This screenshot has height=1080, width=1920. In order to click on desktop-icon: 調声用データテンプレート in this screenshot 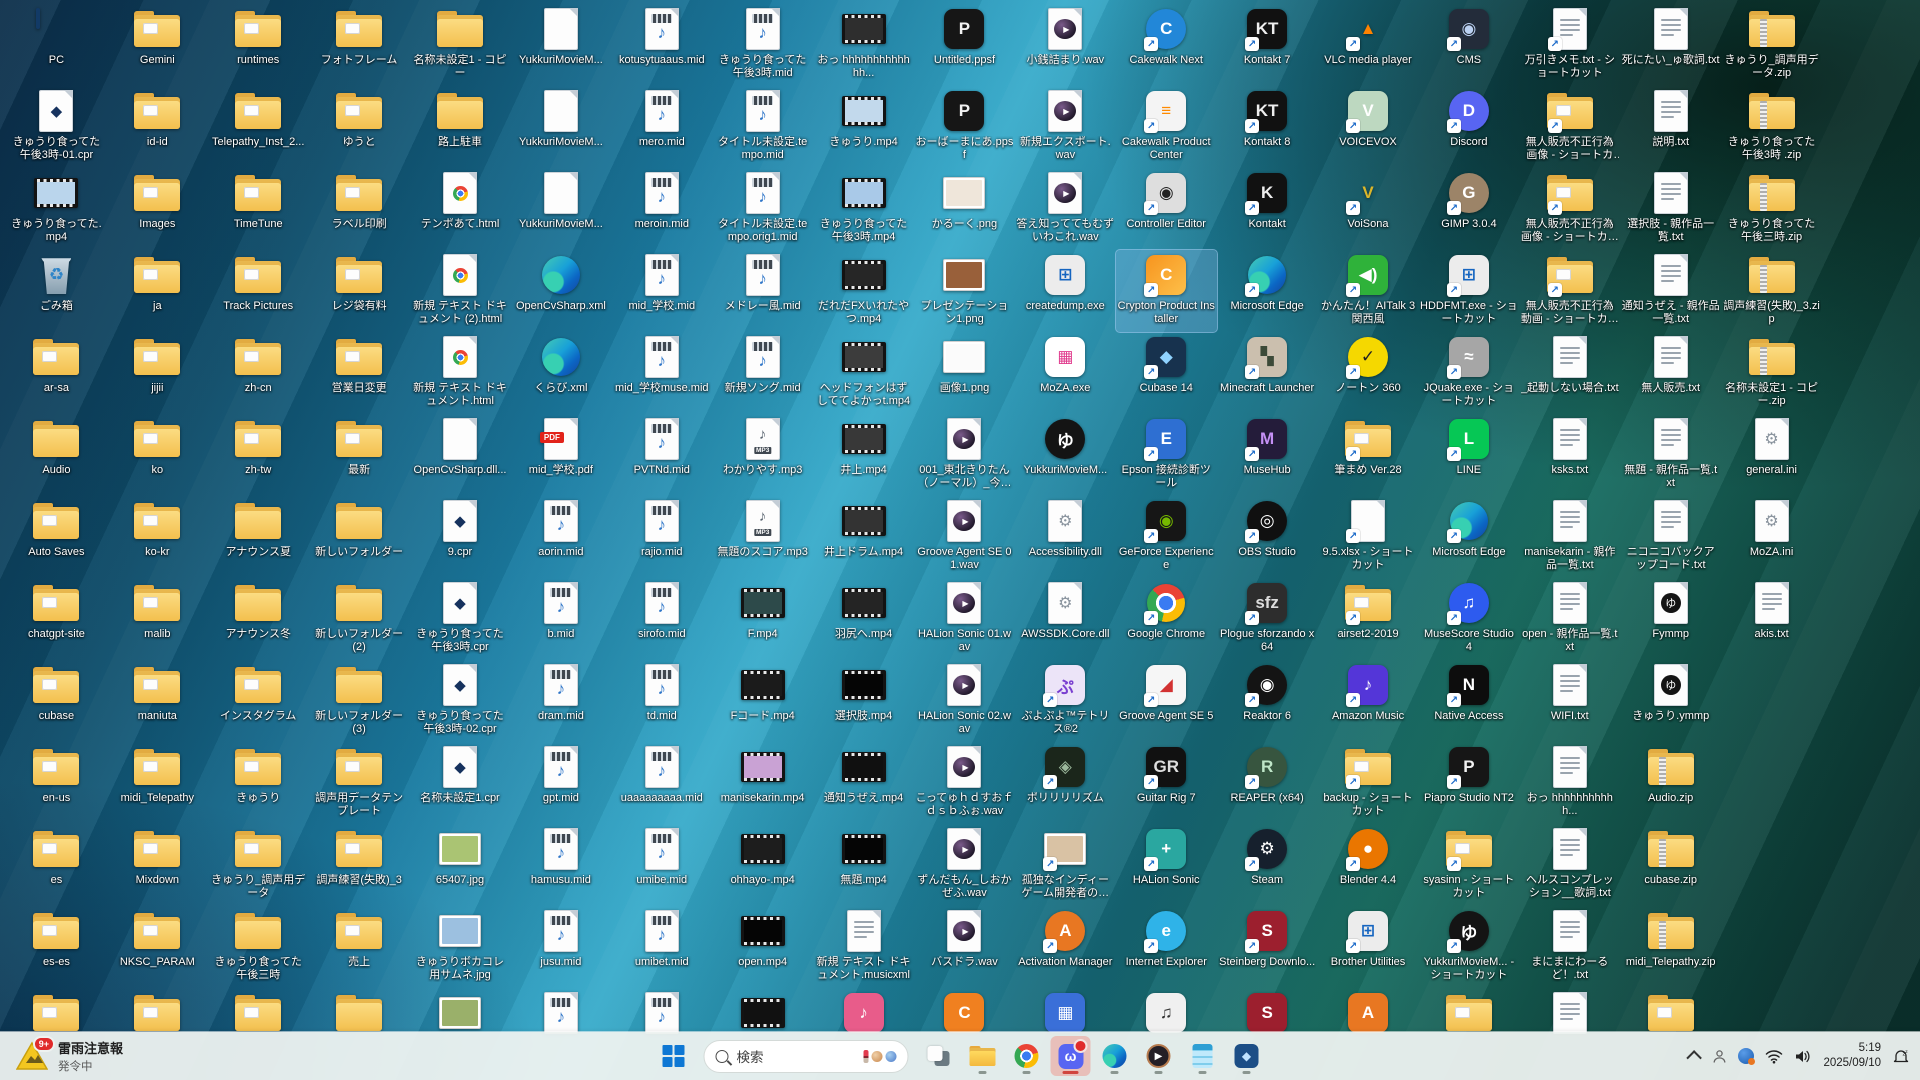, I will do `click(359, 783)`.